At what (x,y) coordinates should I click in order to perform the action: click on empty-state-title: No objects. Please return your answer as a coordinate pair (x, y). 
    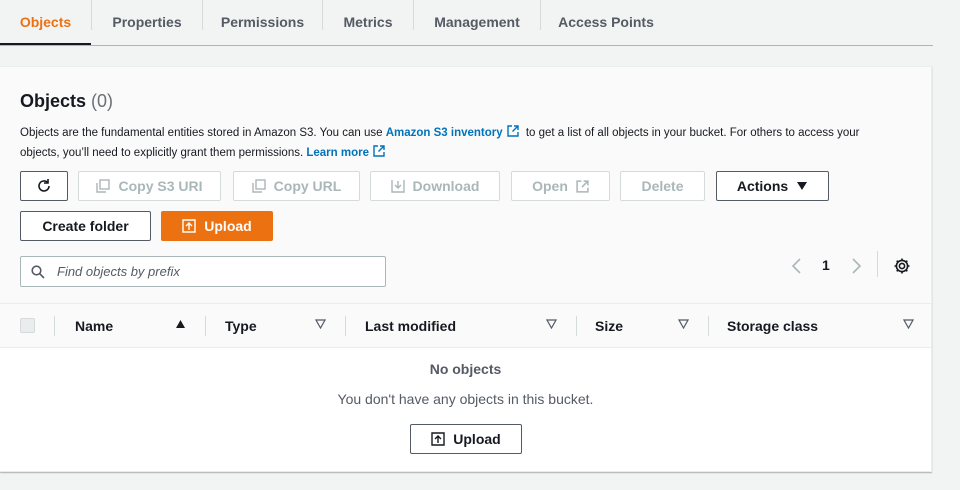
    Looking at the image, I should click on (465, 369).